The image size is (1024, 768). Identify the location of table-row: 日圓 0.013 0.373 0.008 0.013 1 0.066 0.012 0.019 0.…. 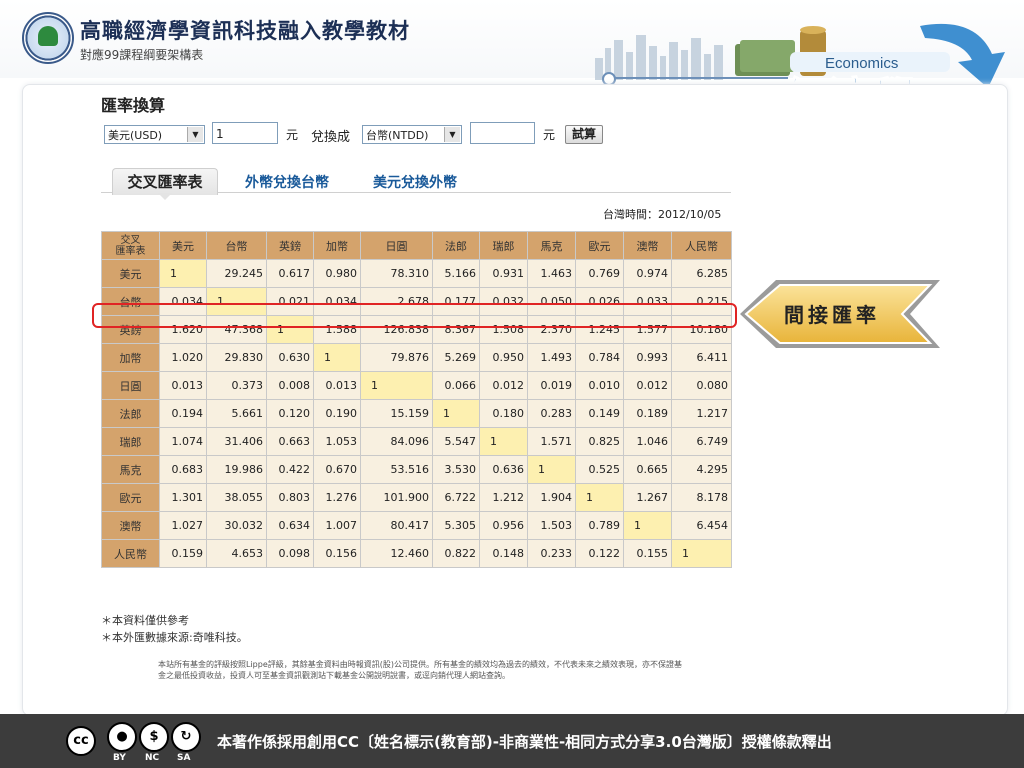
(416, 385).